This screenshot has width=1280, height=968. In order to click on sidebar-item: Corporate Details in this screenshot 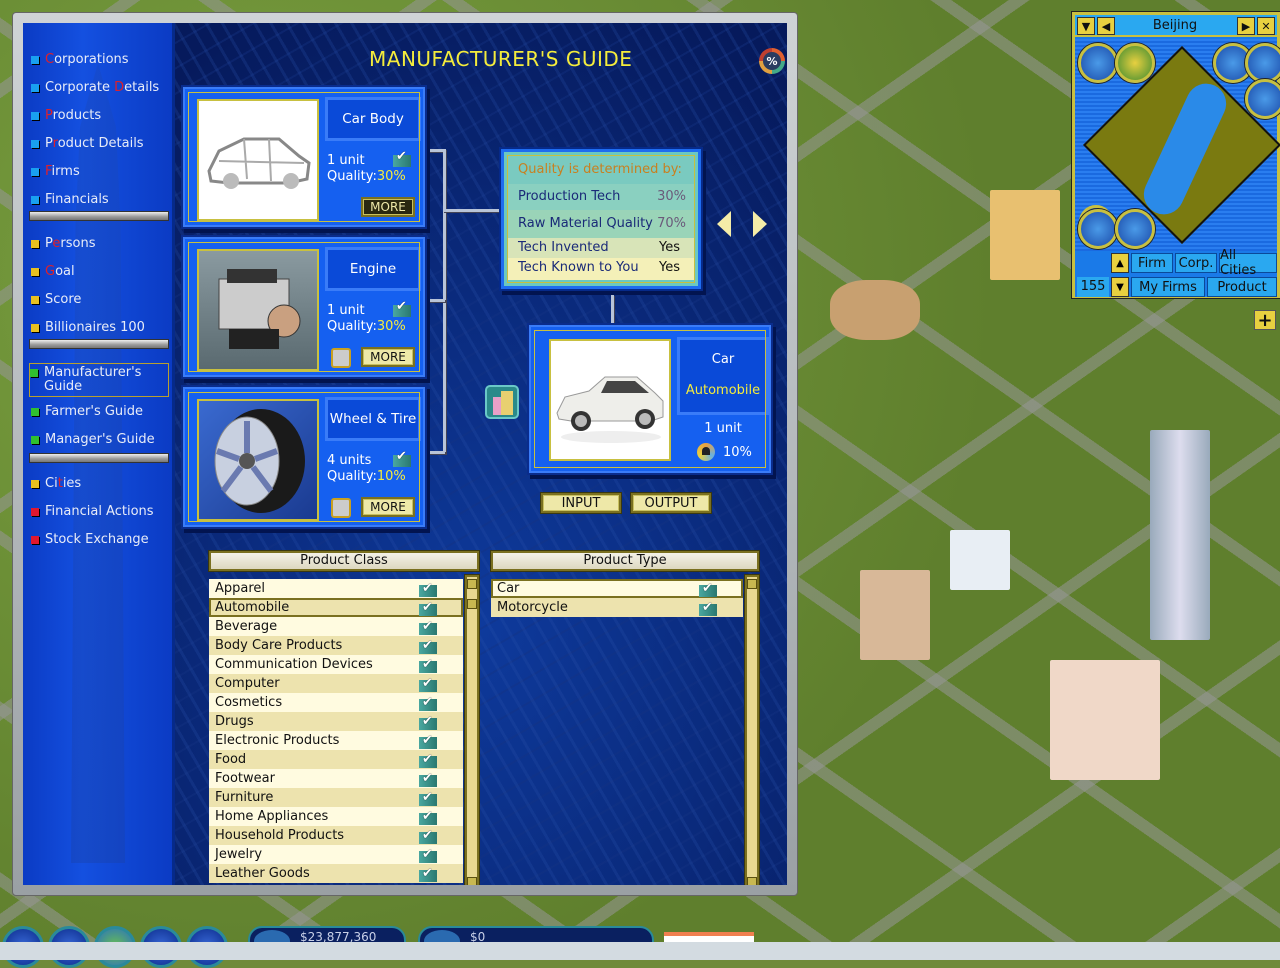, I will do `click(101, 88)`.